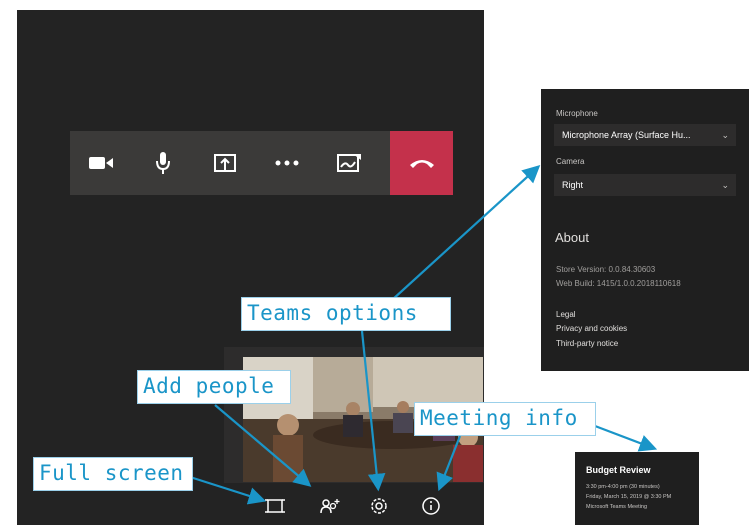 This screenshot has width=749, height=525. Describe the element at coordinates (629, 497) in the screenshot. I see `meeting-date: Friday, March 15, 2019 @ 3:30 PM` at that location.